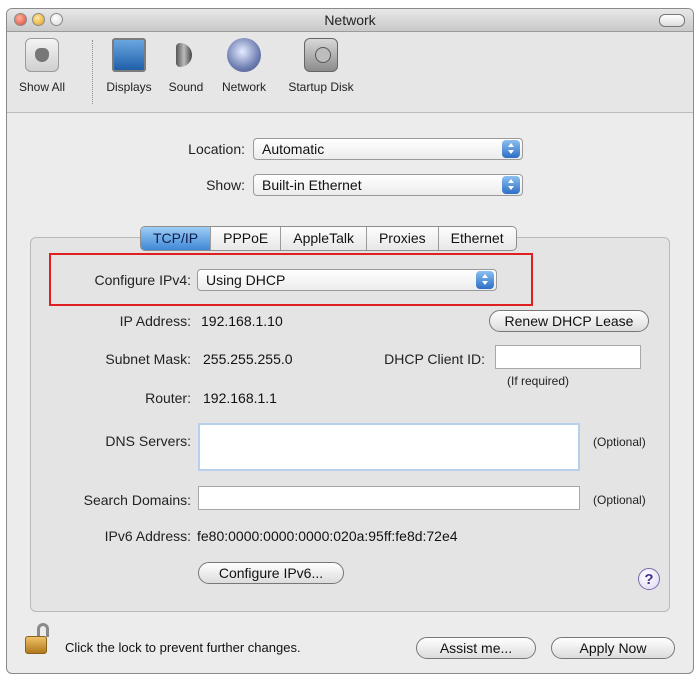 Image resolution: width=699 pixels, height=684 pixels. I want to click on tab-appletalk: AppleTalk, so click(324, 238).